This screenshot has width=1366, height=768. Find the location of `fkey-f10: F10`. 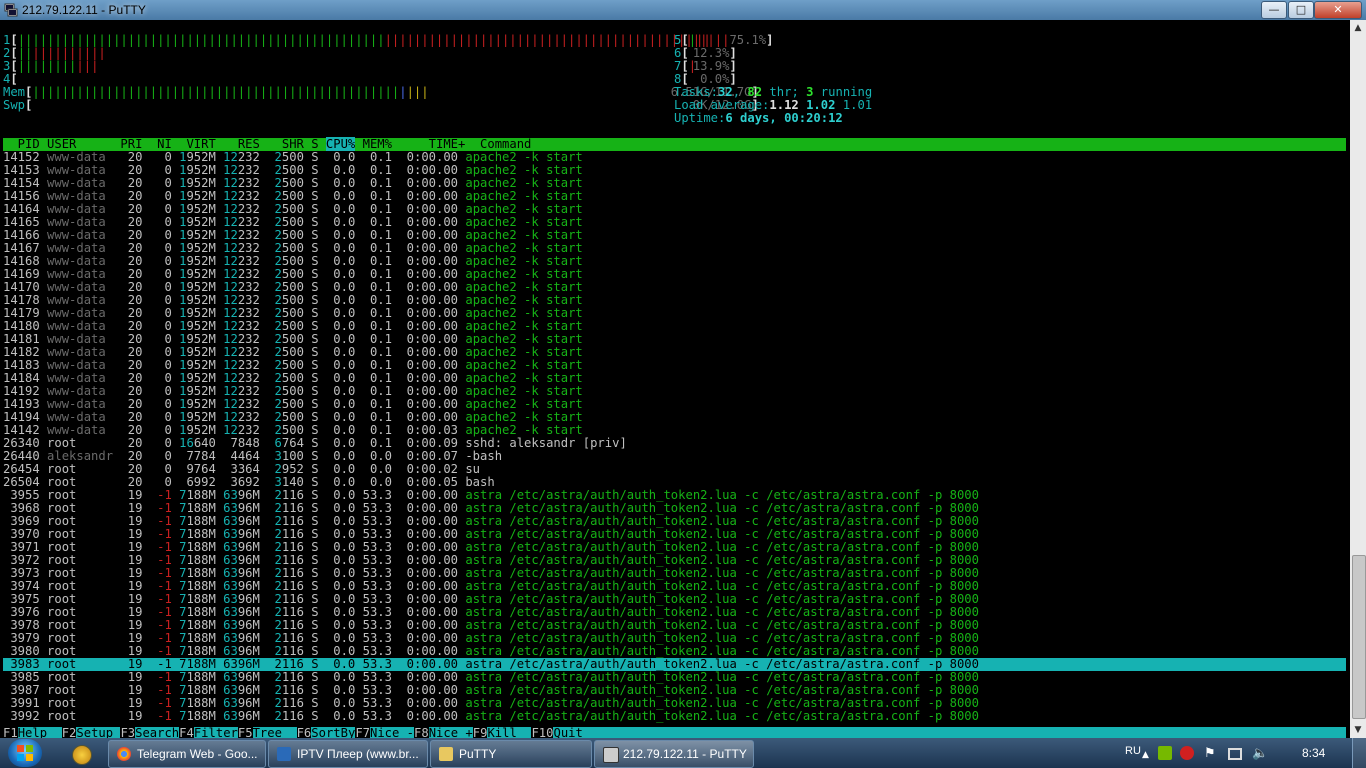

fkey-f10: F10 is located at coordinates (542, 732).